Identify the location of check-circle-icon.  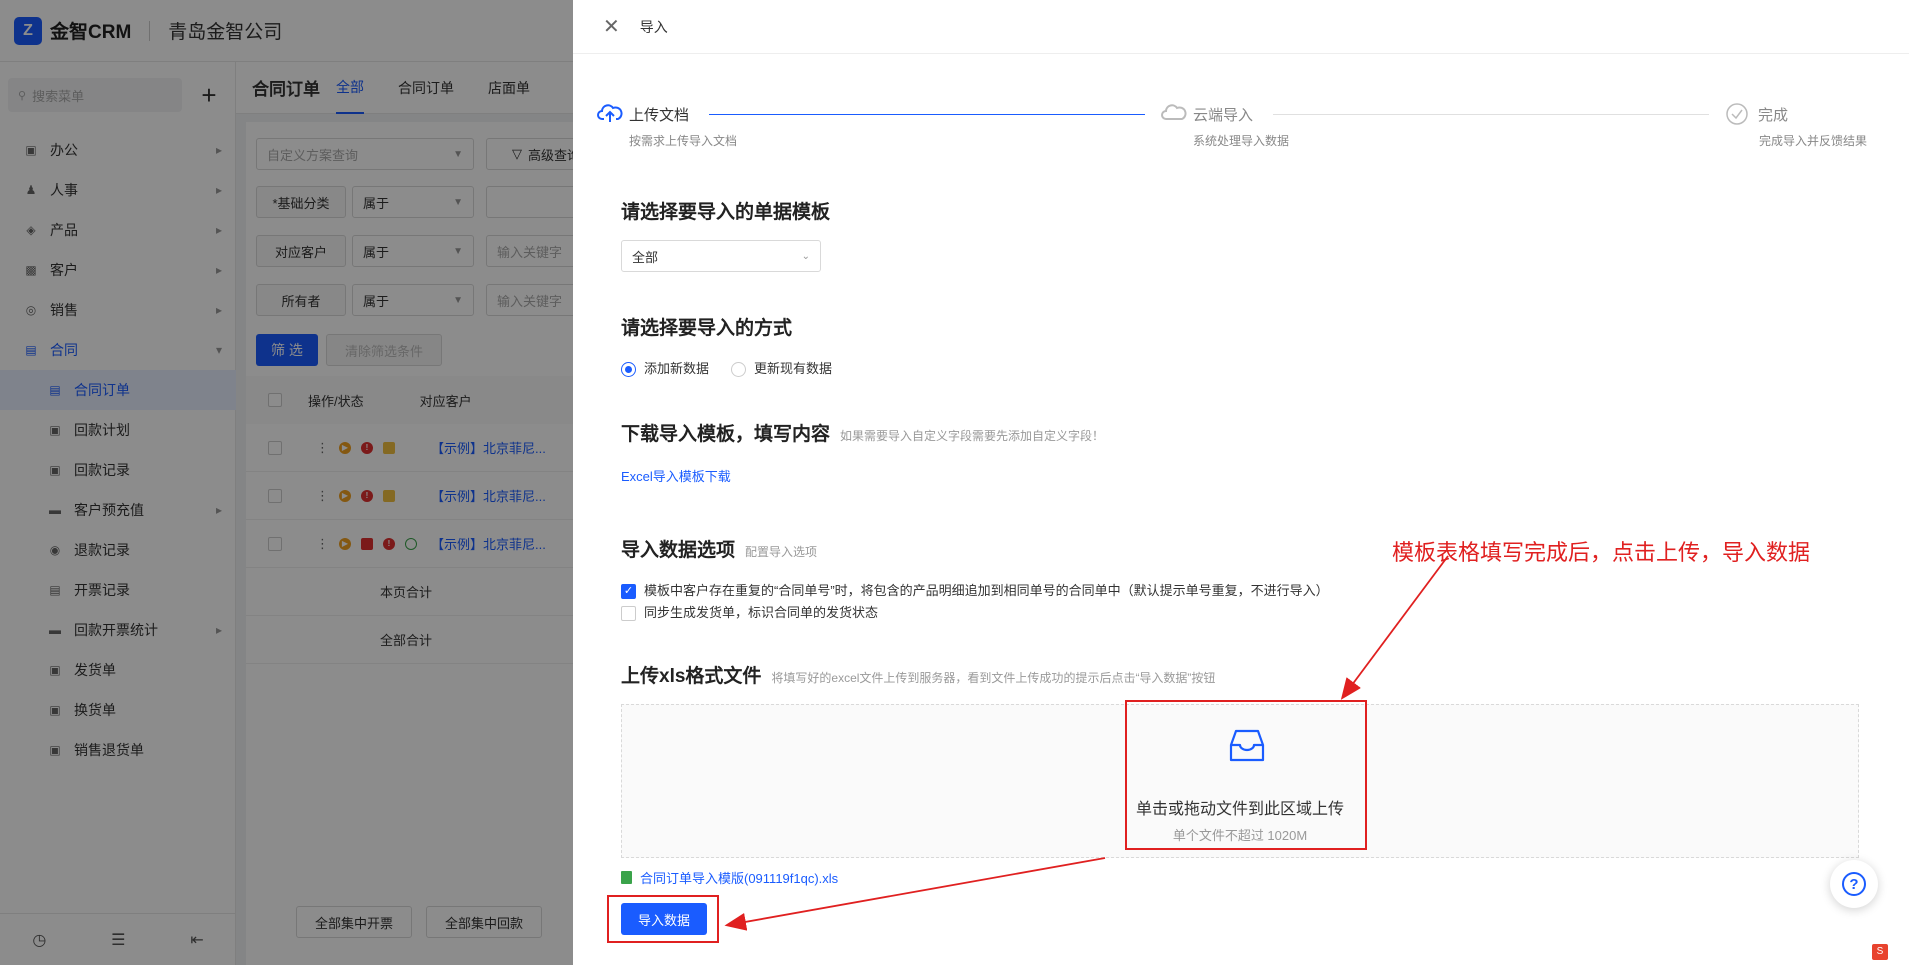
(1737, 114).